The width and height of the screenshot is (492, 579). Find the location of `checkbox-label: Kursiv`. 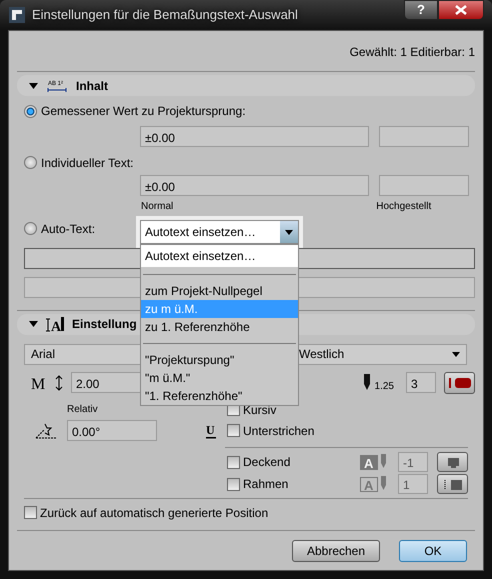

checkbox-label: Kursiv is located at coordinates (259, 410).